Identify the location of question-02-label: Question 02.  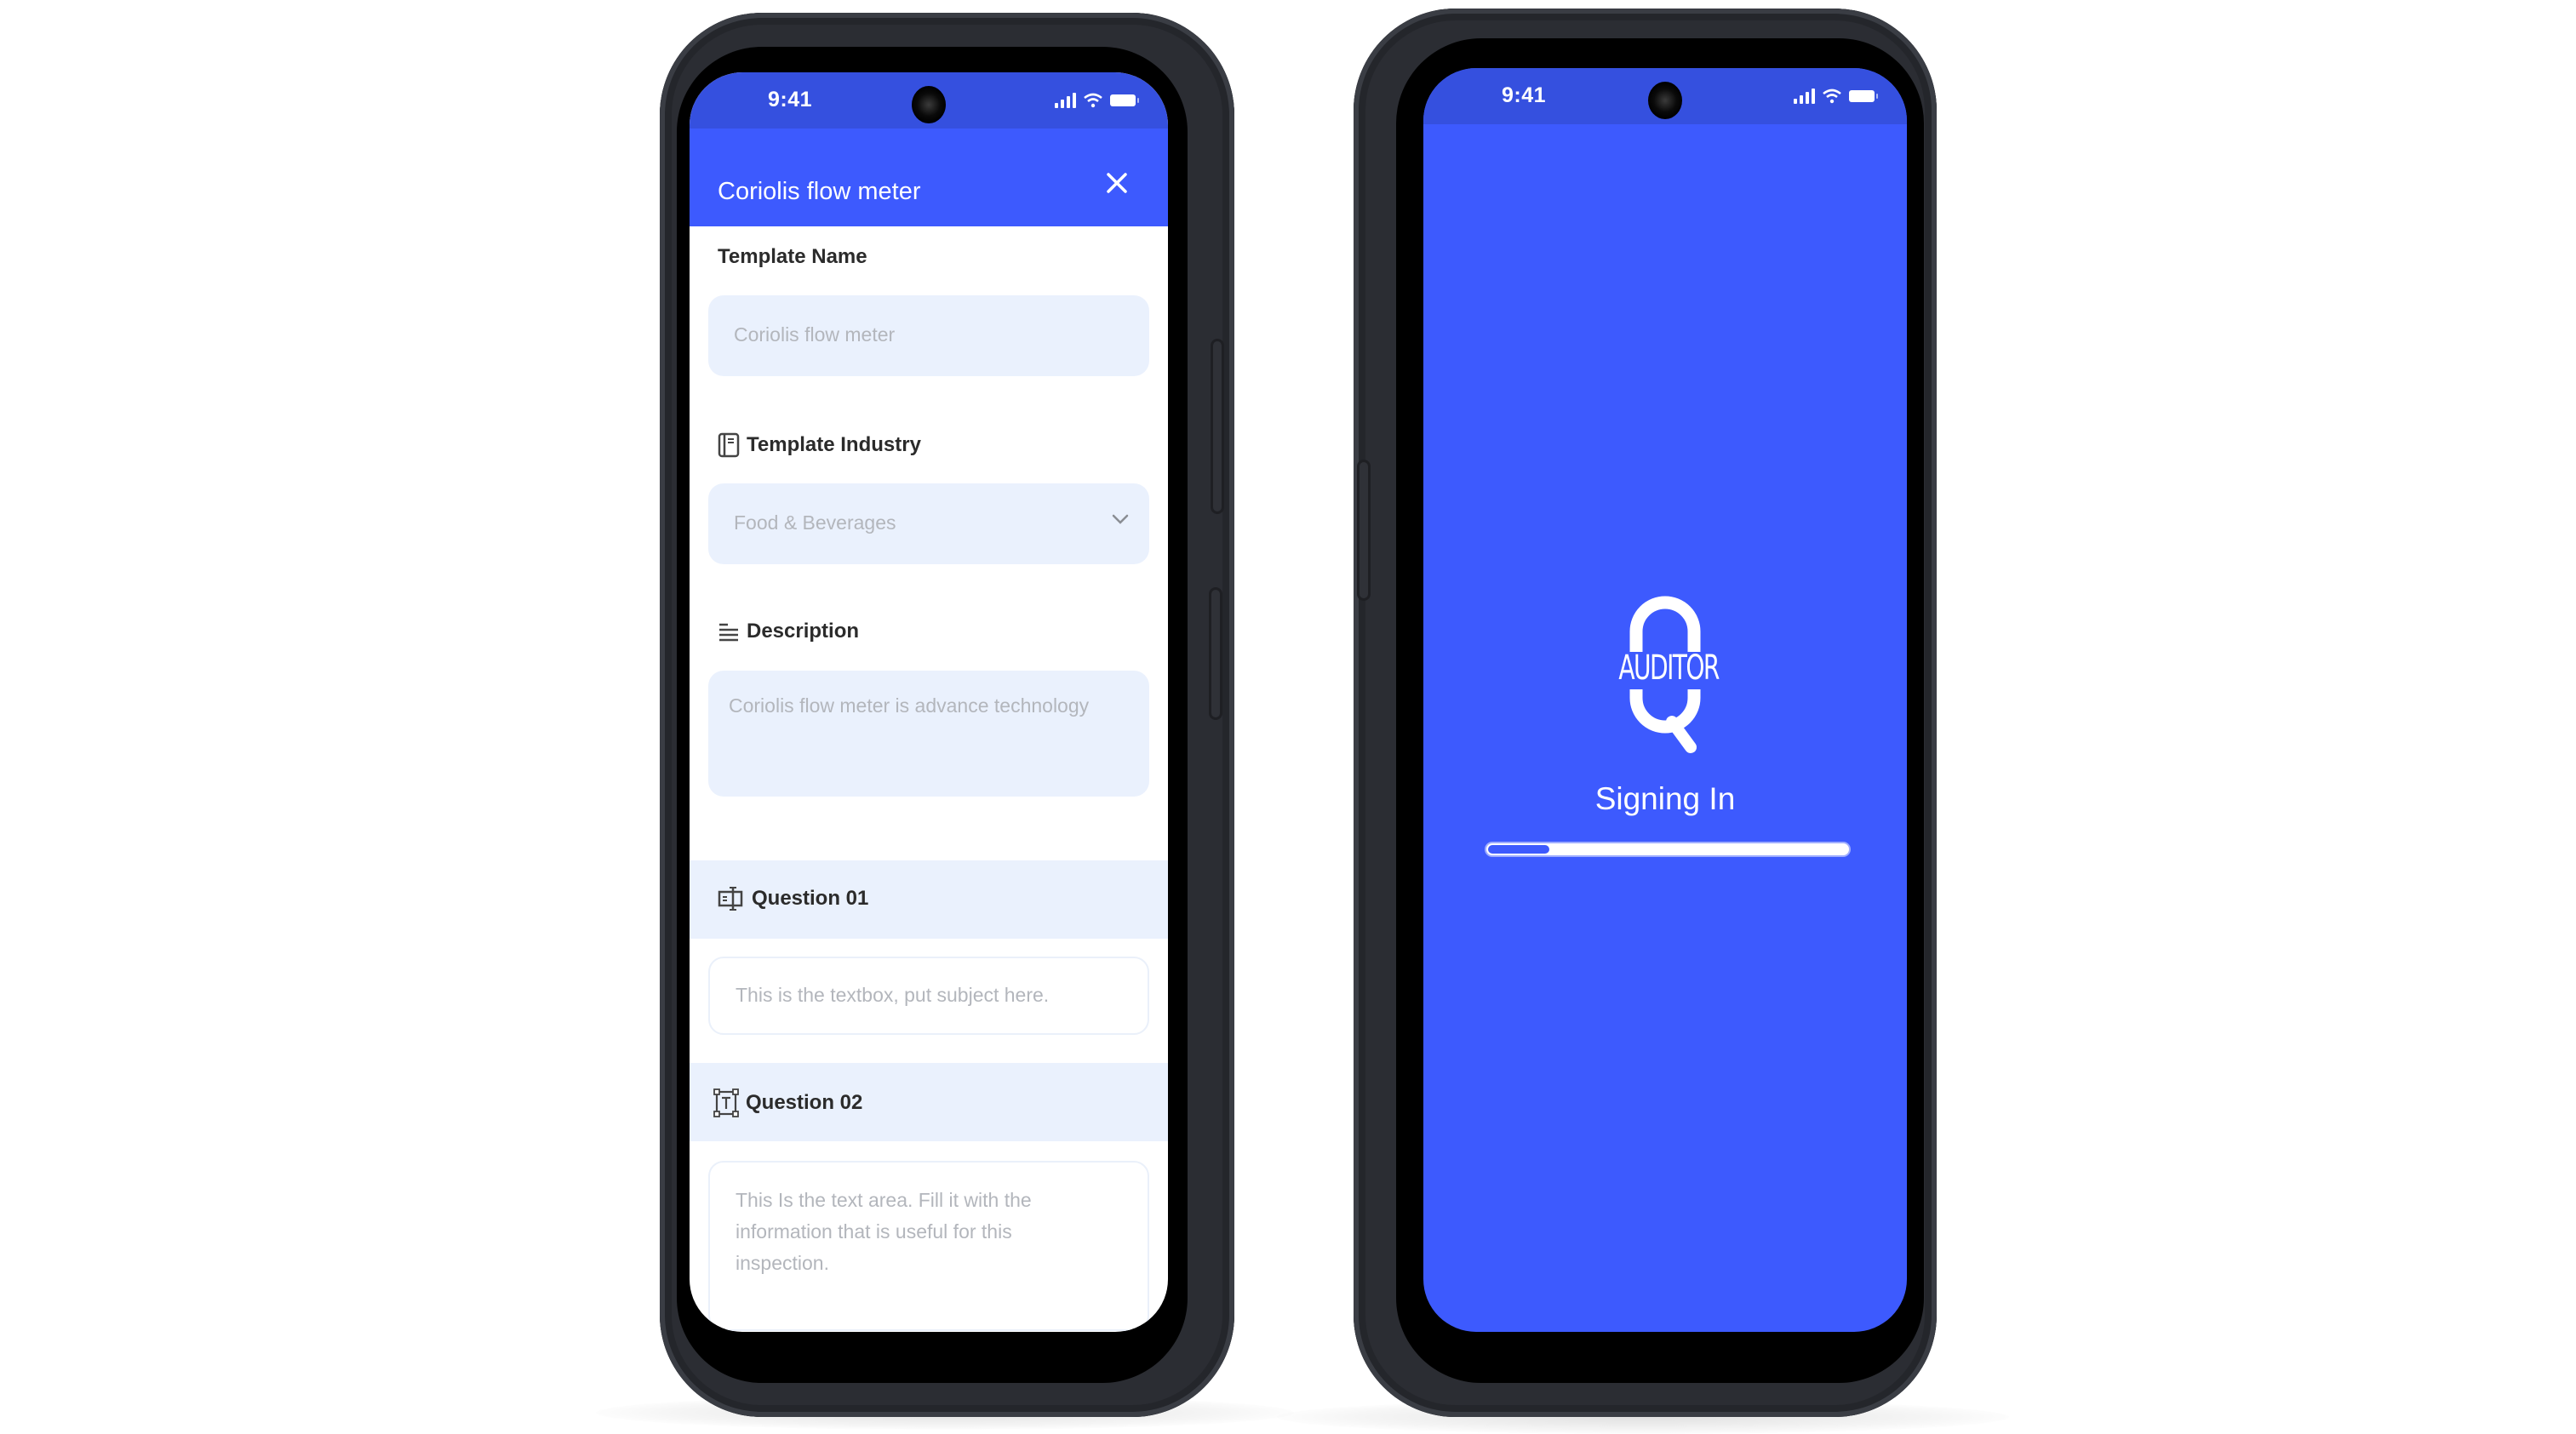
(787, 1102).